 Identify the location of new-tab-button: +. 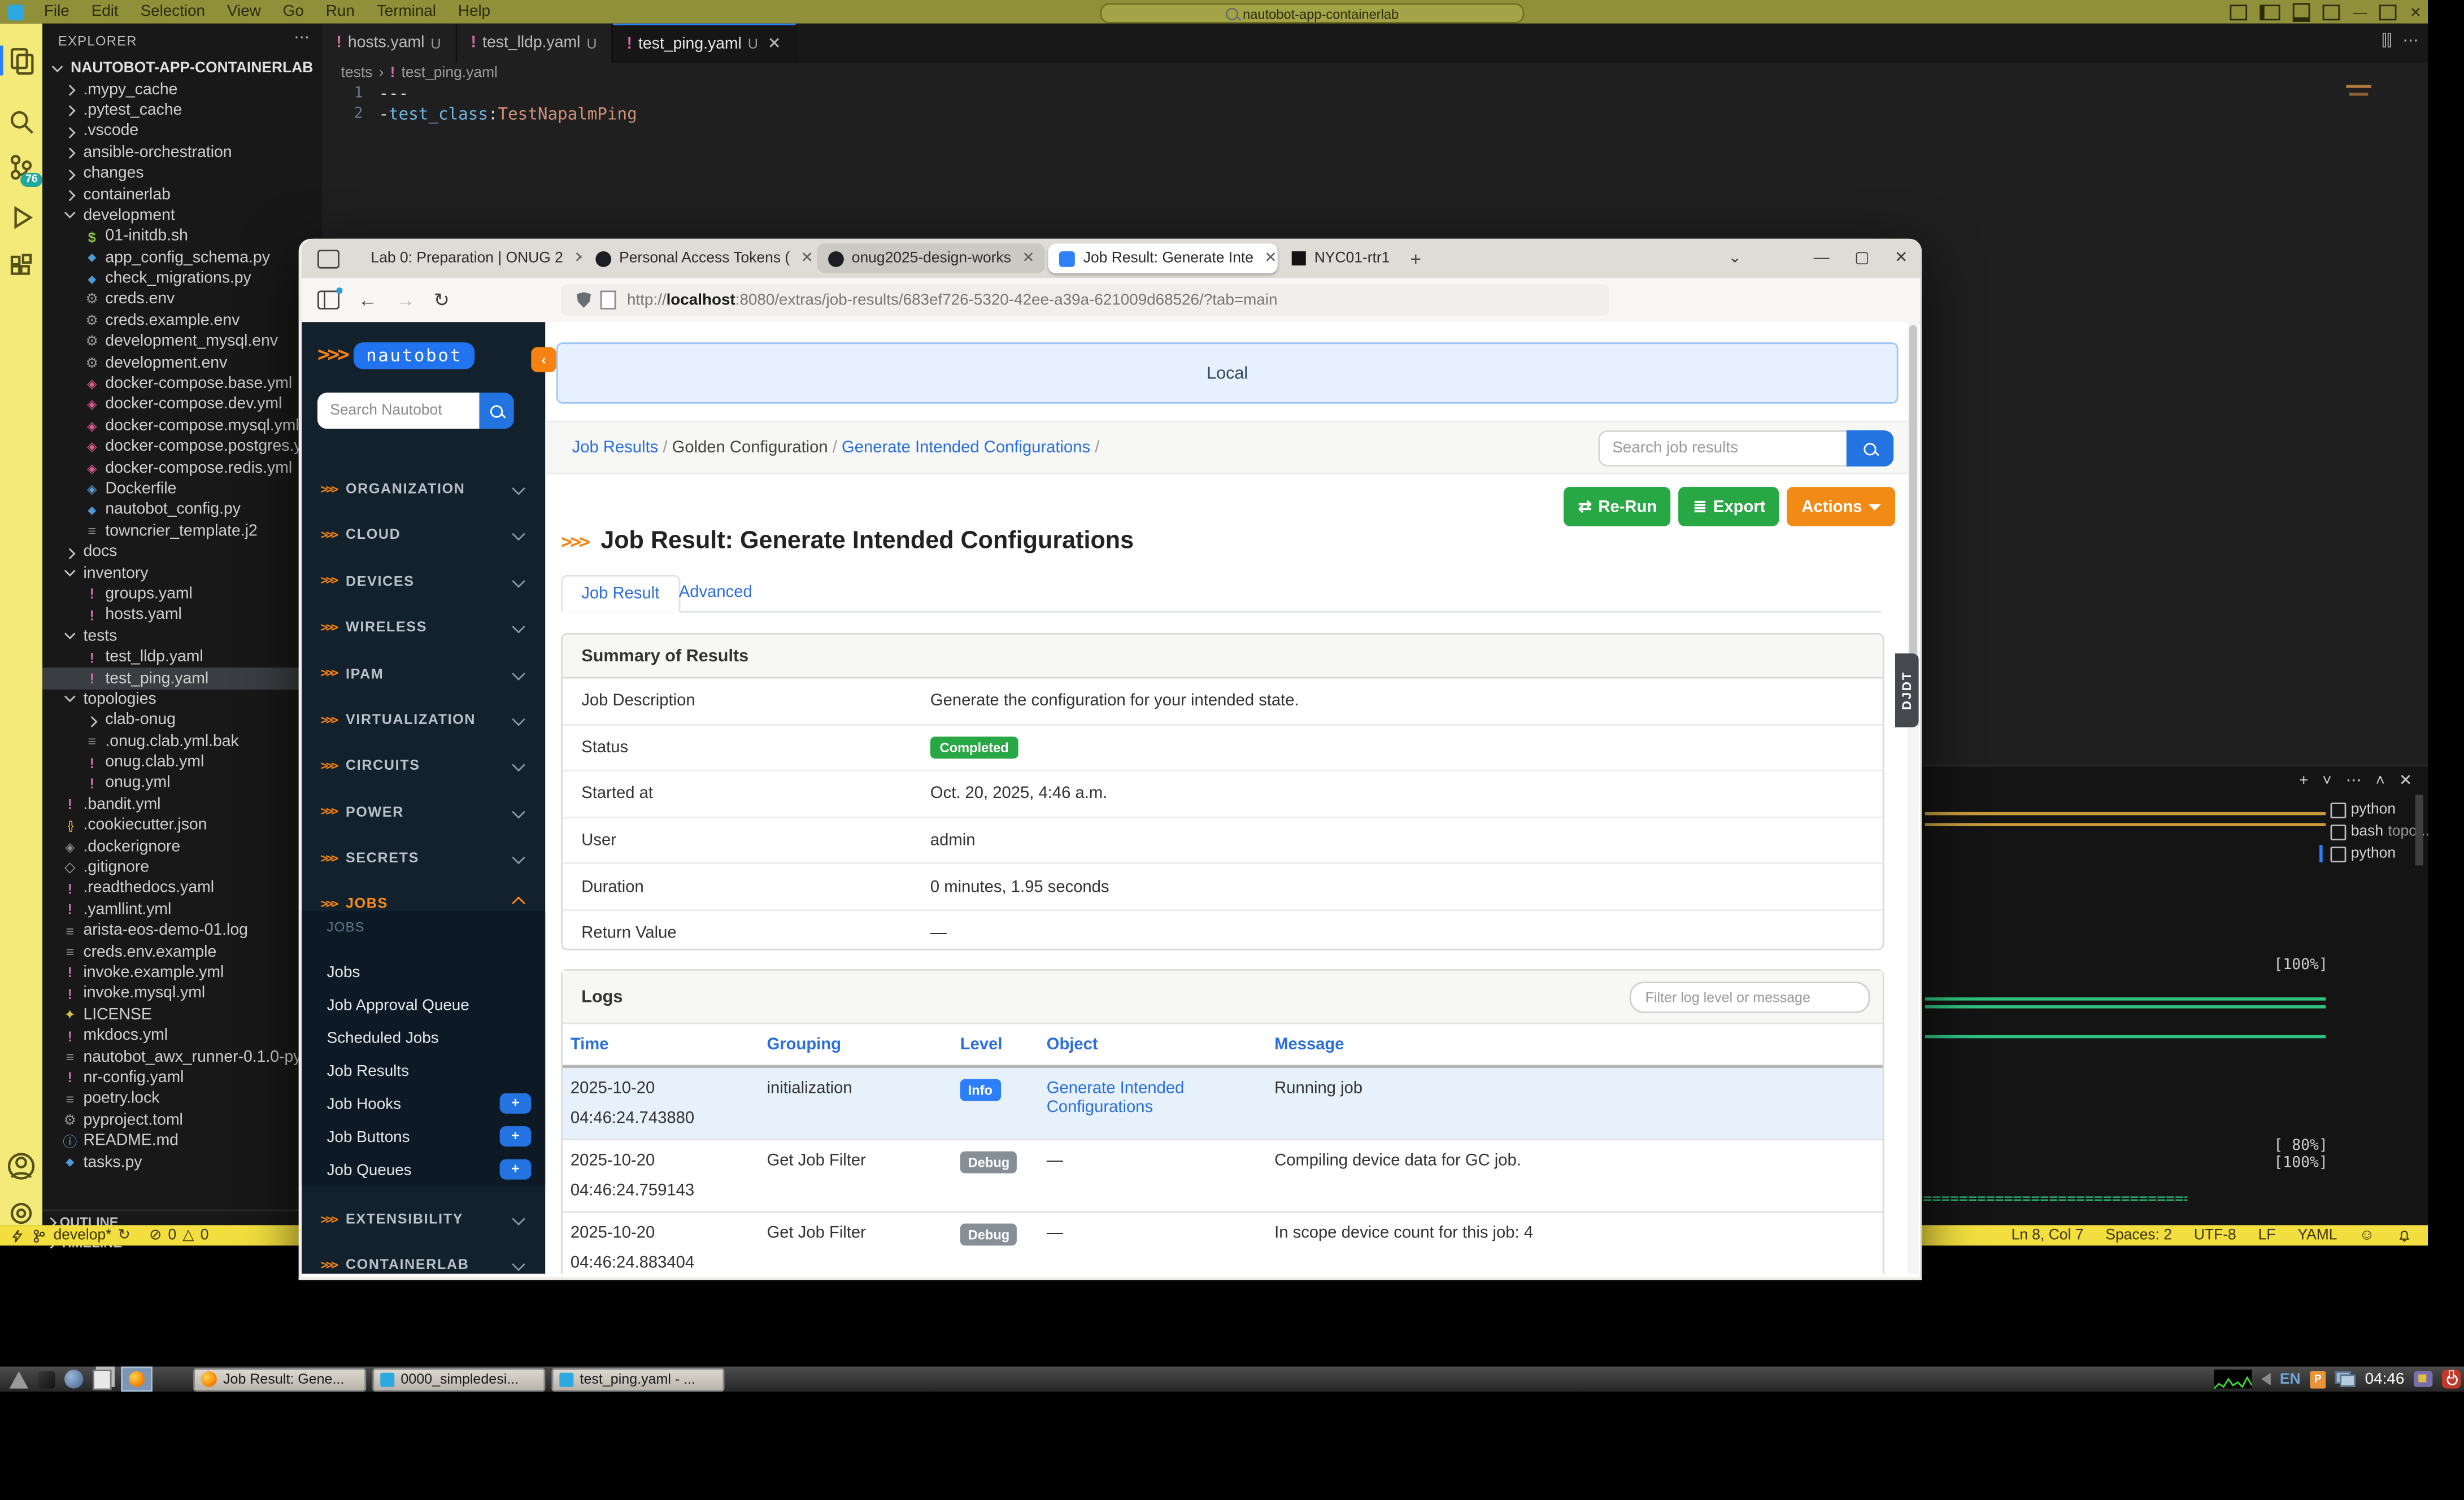
(1416, 258).